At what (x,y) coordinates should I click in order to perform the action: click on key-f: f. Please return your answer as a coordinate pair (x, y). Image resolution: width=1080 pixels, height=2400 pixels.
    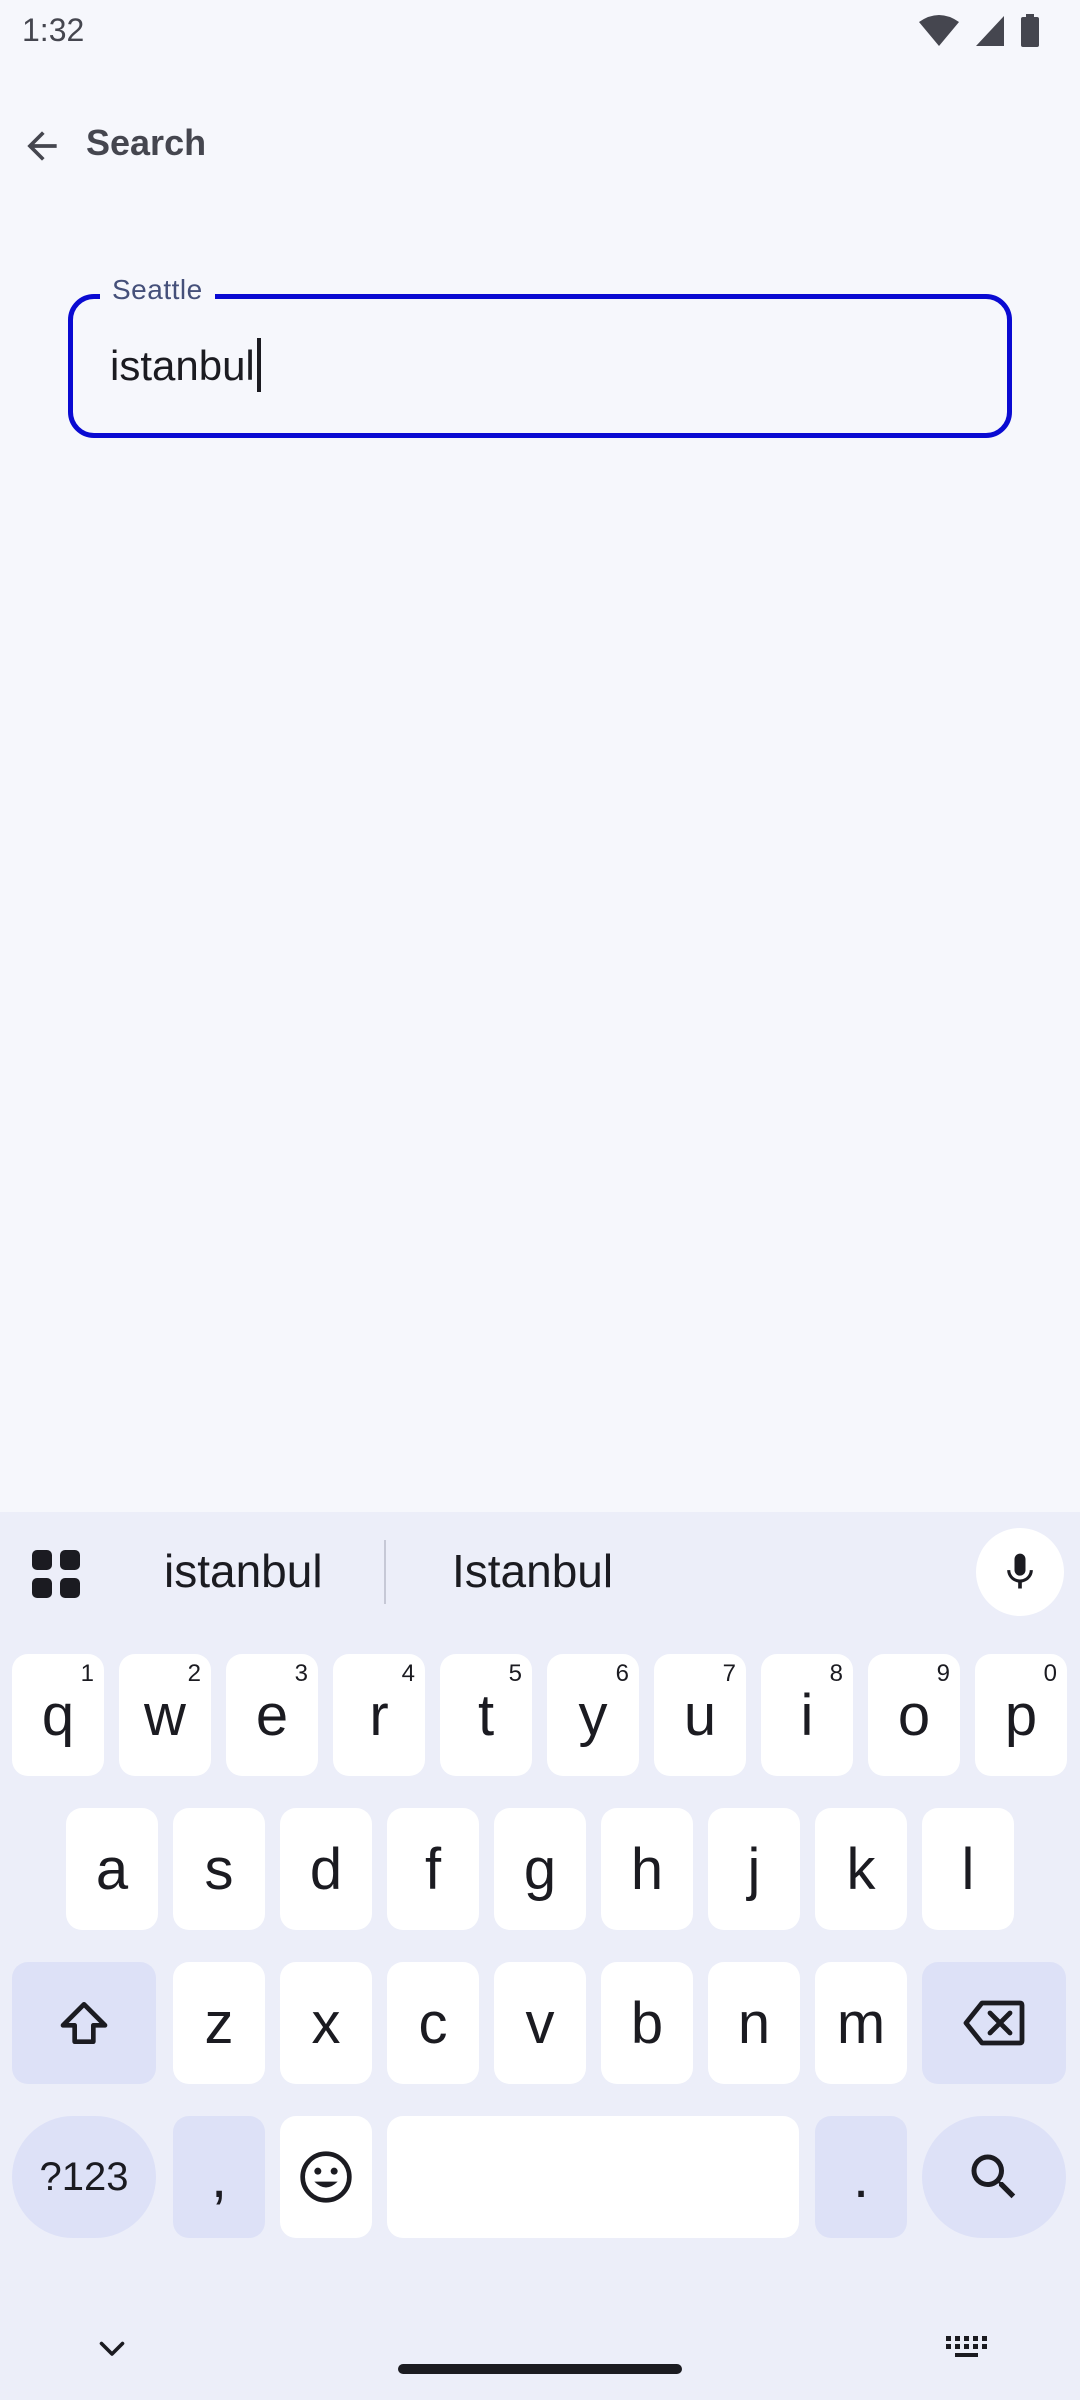
    Looking at the image, I should click on (433, 1869).